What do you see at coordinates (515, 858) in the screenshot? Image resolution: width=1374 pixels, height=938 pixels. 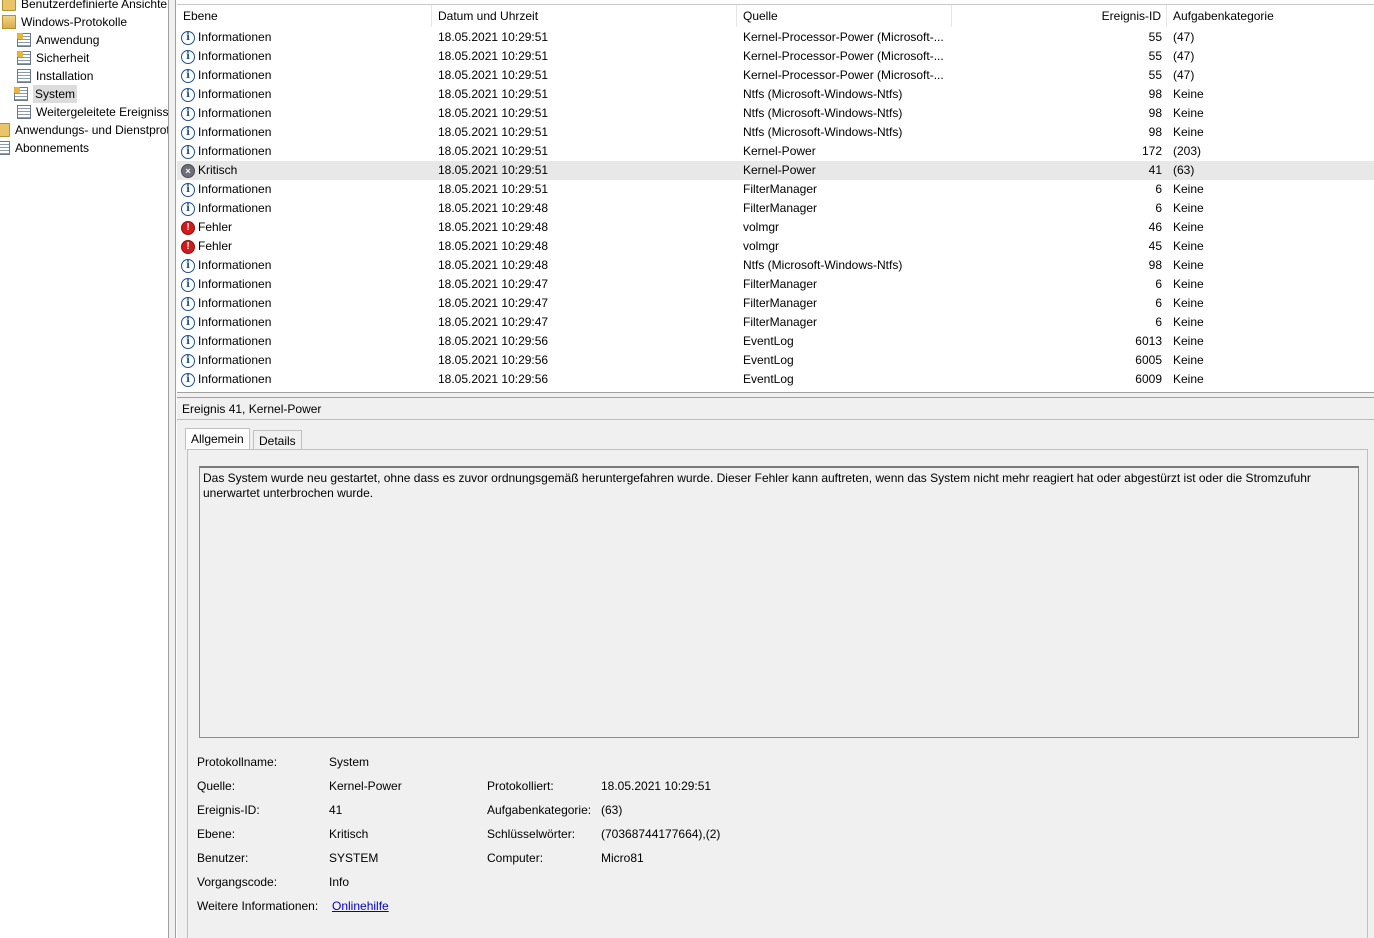 I see `computer-label: Computer:` at bounding box center [515, 858].